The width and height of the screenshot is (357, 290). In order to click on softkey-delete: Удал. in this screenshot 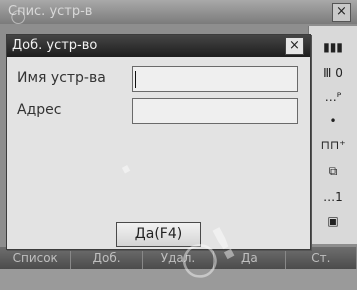, I will do `click(179, 258)`.